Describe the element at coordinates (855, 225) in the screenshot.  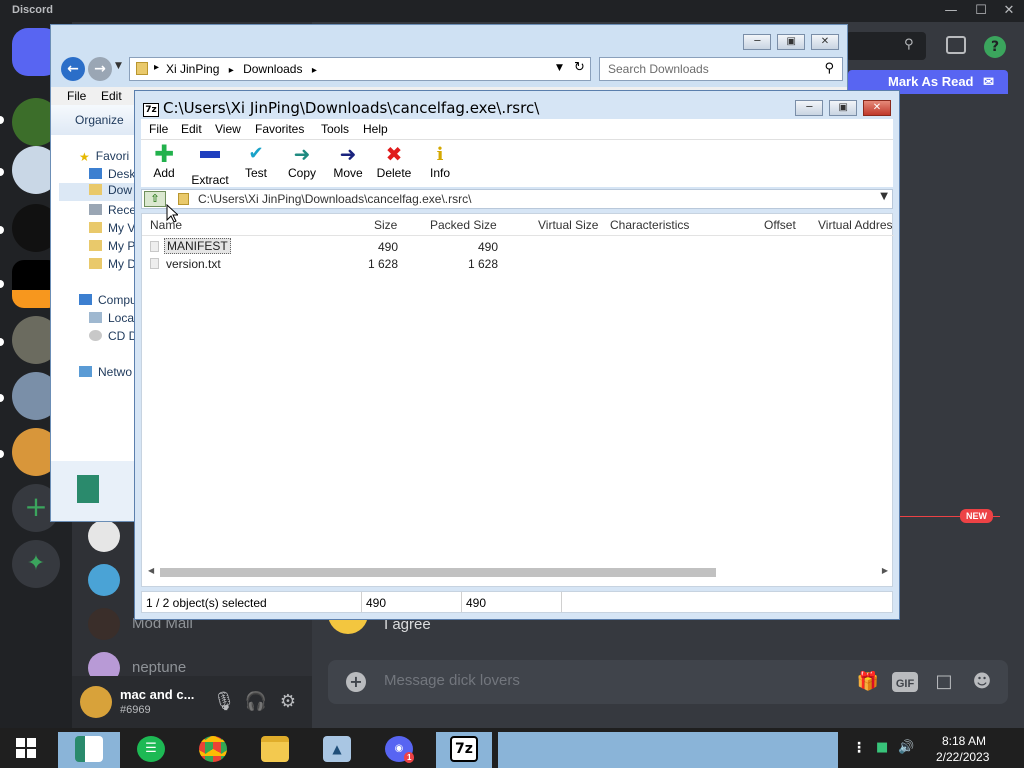
I see `column-virtual-address: Virtual Addres` at that location.